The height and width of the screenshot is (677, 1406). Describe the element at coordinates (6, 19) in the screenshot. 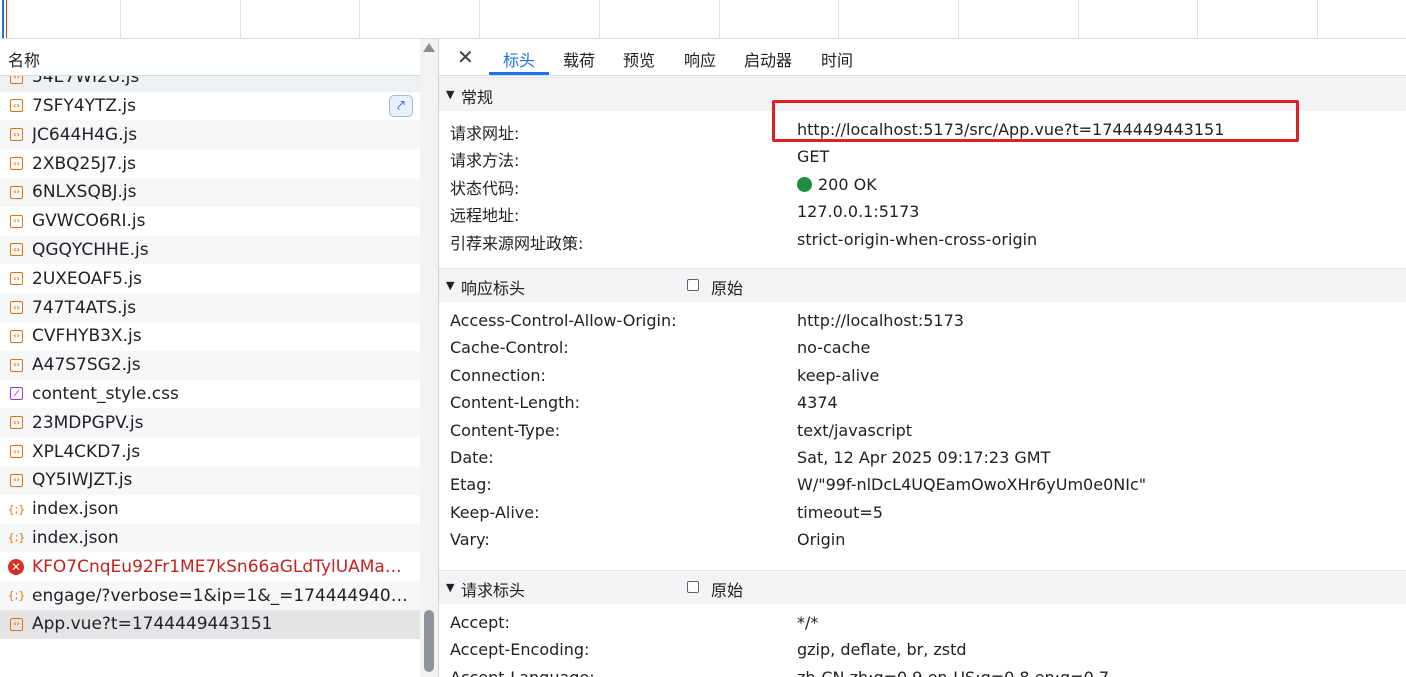

I see `timeline-marker-red` at that location.